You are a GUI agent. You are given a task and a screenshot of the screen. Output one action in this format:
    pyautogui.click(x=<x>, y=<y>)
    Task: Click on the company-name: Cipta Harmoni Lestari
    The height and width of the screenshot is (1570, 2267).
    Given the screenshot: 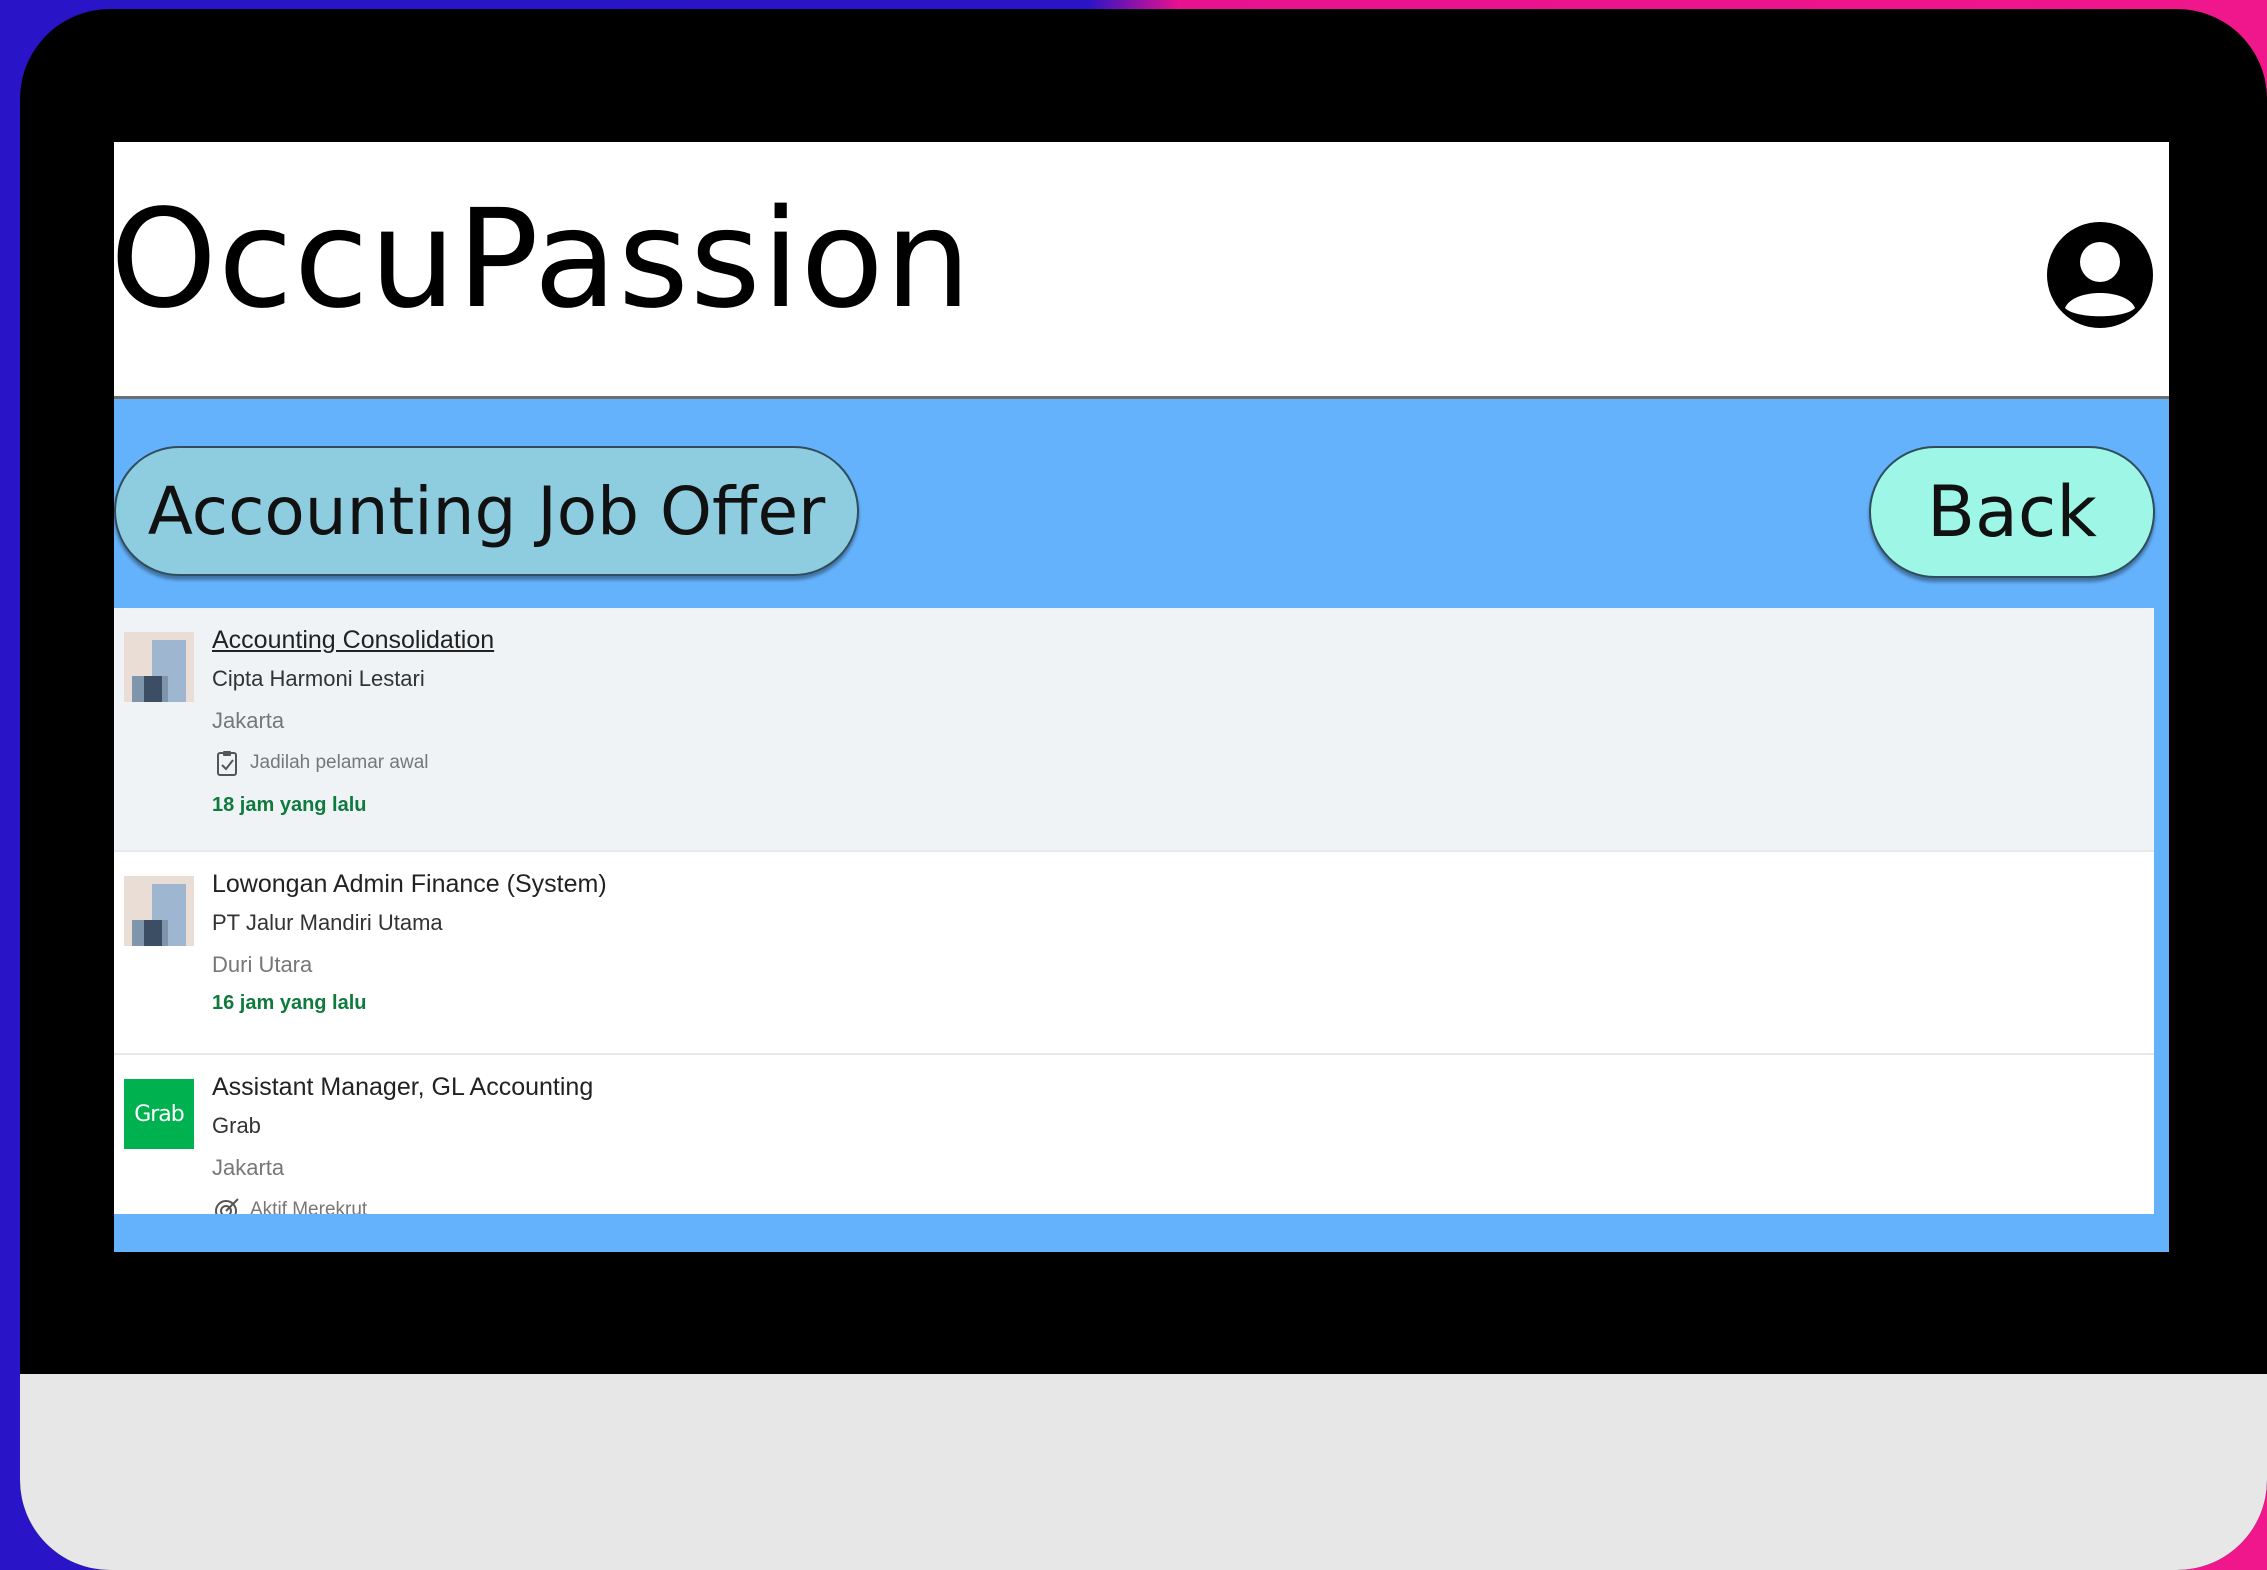 What is the action you would take?
    pyautogui.click(x=318, y=678)
    